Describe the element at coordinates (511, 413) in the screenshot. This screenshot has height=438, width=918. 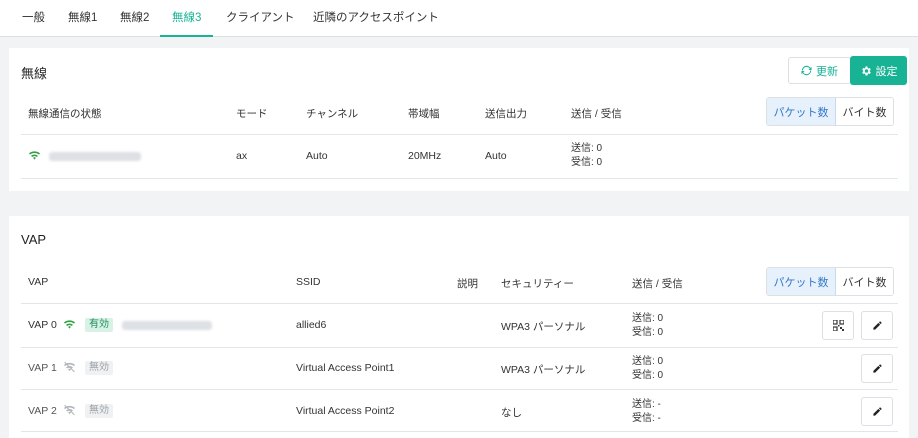
I see `vap-security: なし` at that location.